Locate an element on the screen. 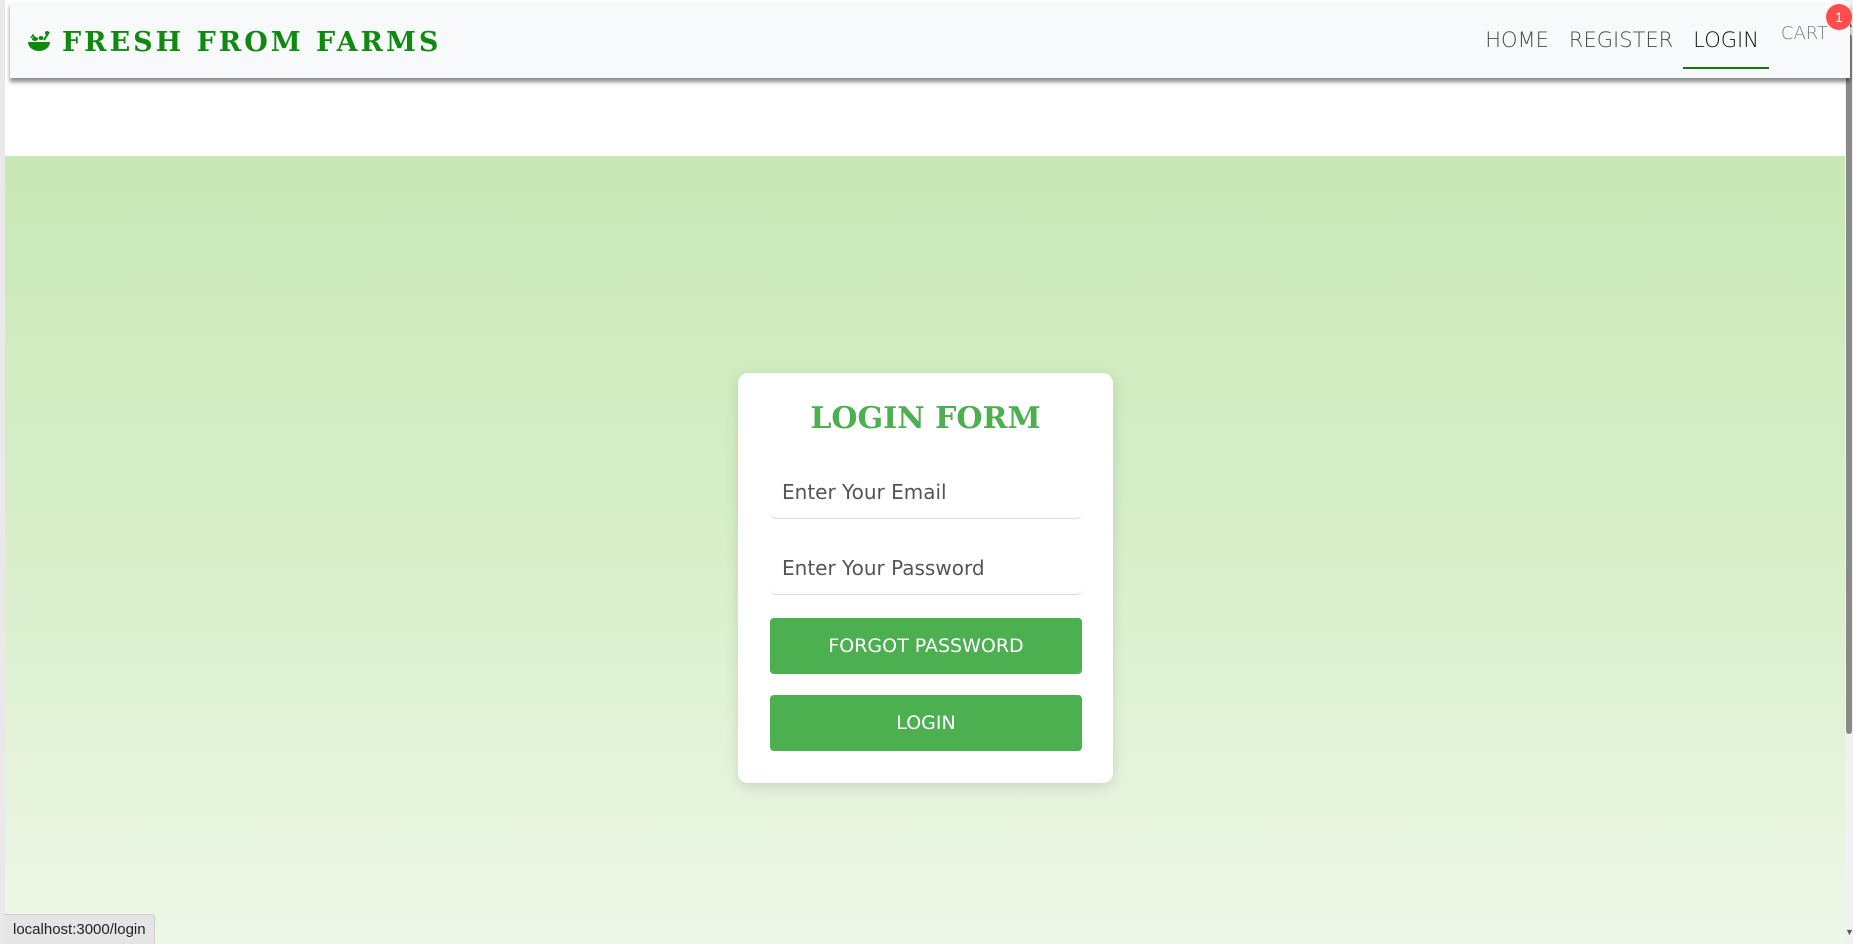 The width and height of the screenshot is (1853, 944). email-input is located at coordinates (926, 492).